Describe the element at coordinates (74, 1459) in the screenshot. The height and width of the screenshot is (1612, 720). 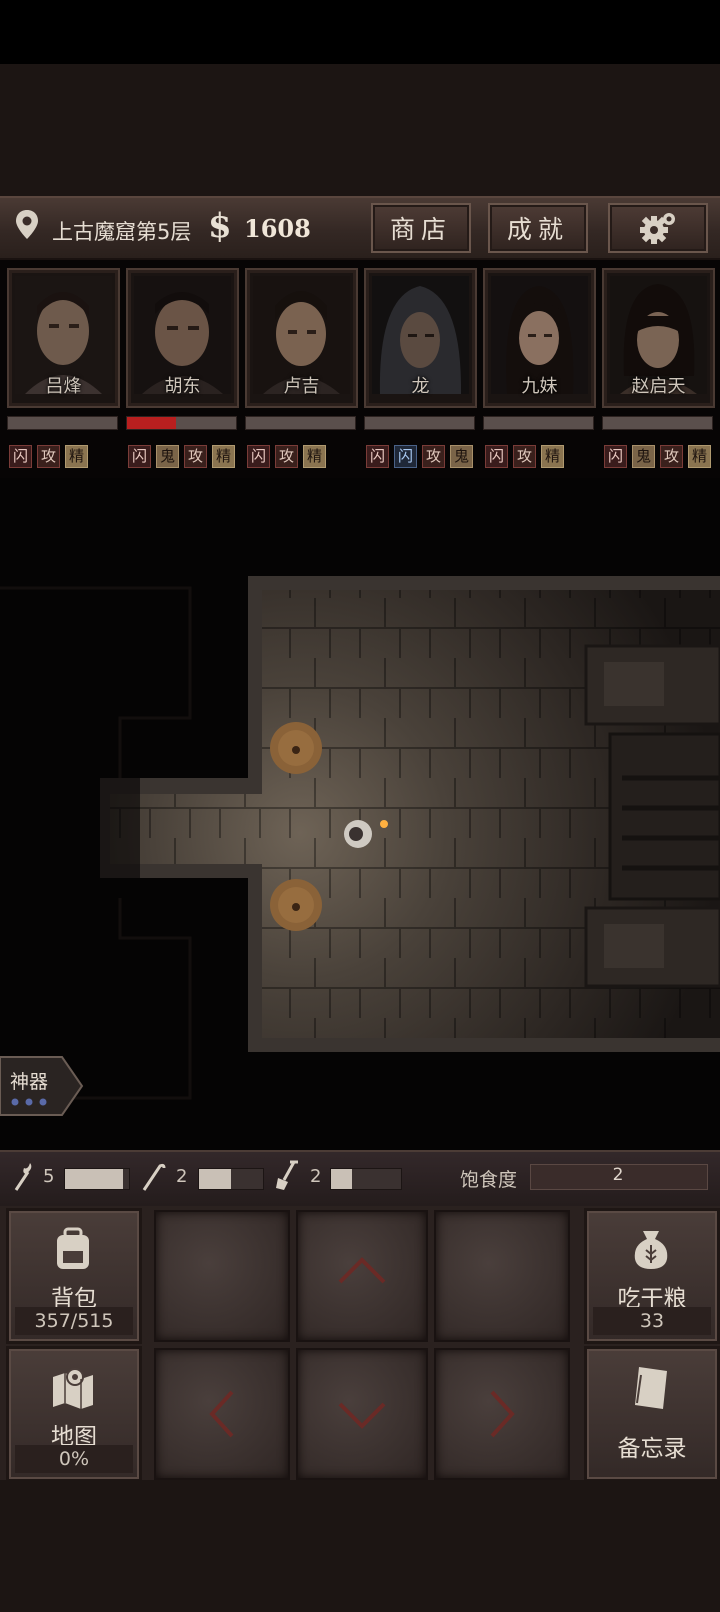
I see `map-progress: 0%` at that location.